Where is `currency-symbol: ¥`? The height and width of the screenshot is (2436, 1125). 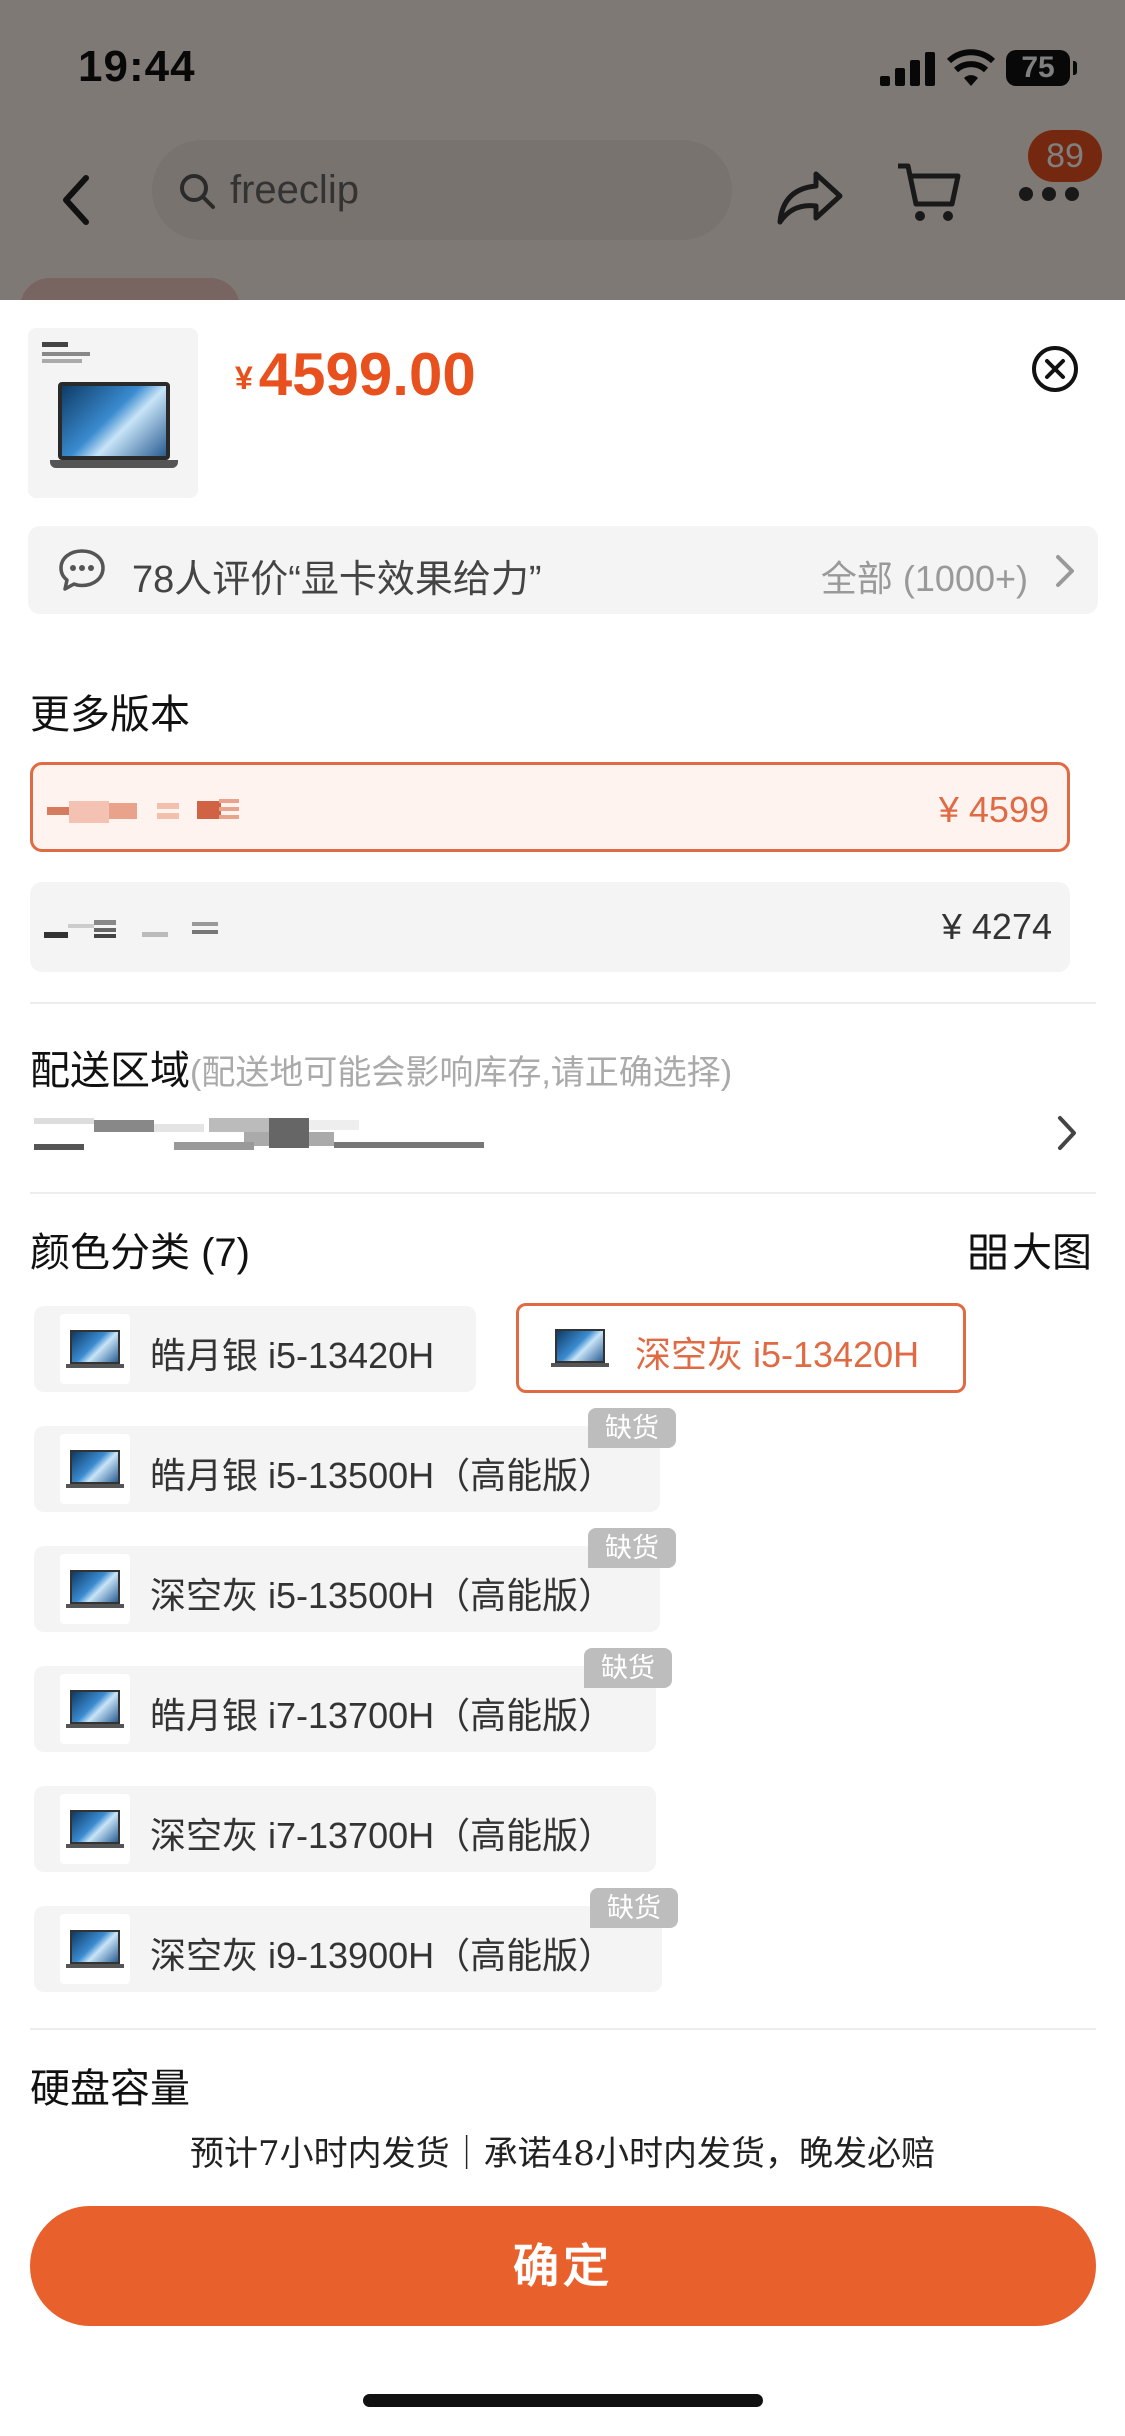
currency-symbol: ¥ is located at coordinates (244, 378).